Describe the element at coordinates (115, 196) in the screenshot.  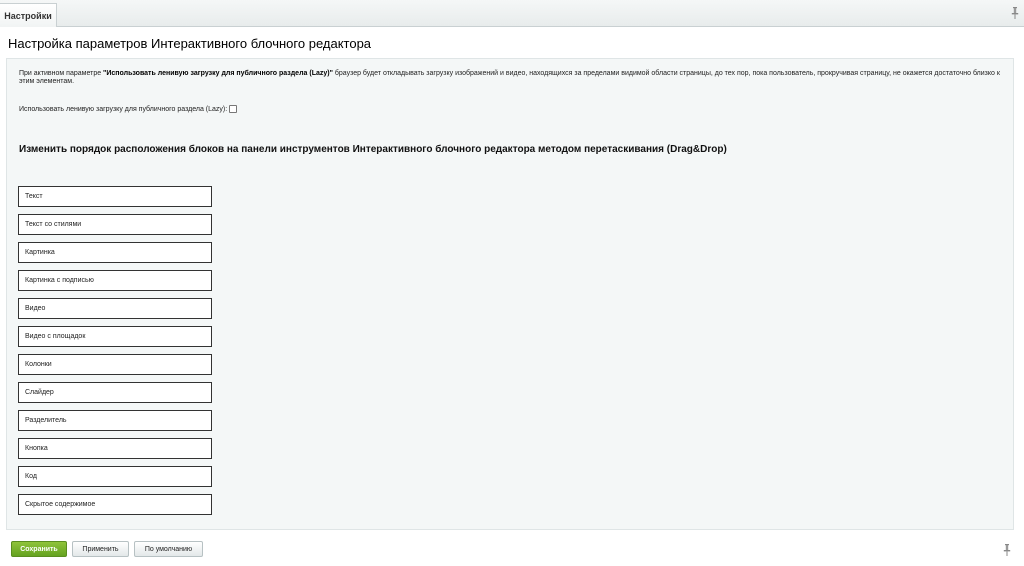
I see `block-item-text: Текст` at that location.